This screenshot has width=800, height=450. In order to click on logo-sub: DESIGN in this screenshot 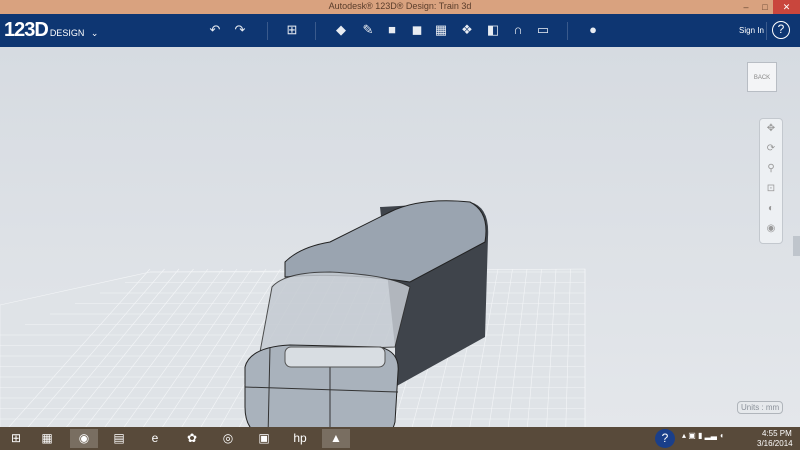, I will do `click(67, 33)`.